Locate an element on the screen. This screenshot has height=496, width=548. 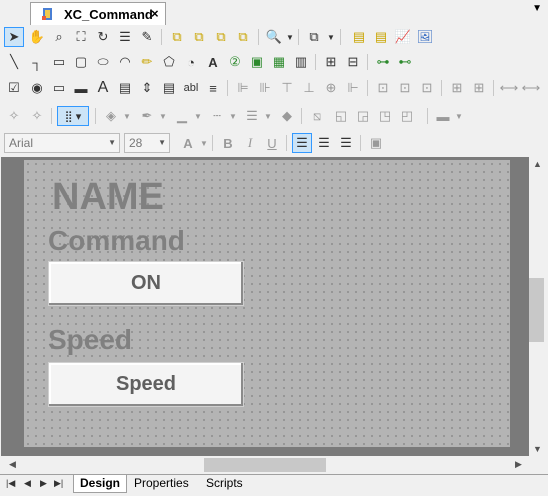
find-icon: 🔍 is located at coordinates (274, 37).